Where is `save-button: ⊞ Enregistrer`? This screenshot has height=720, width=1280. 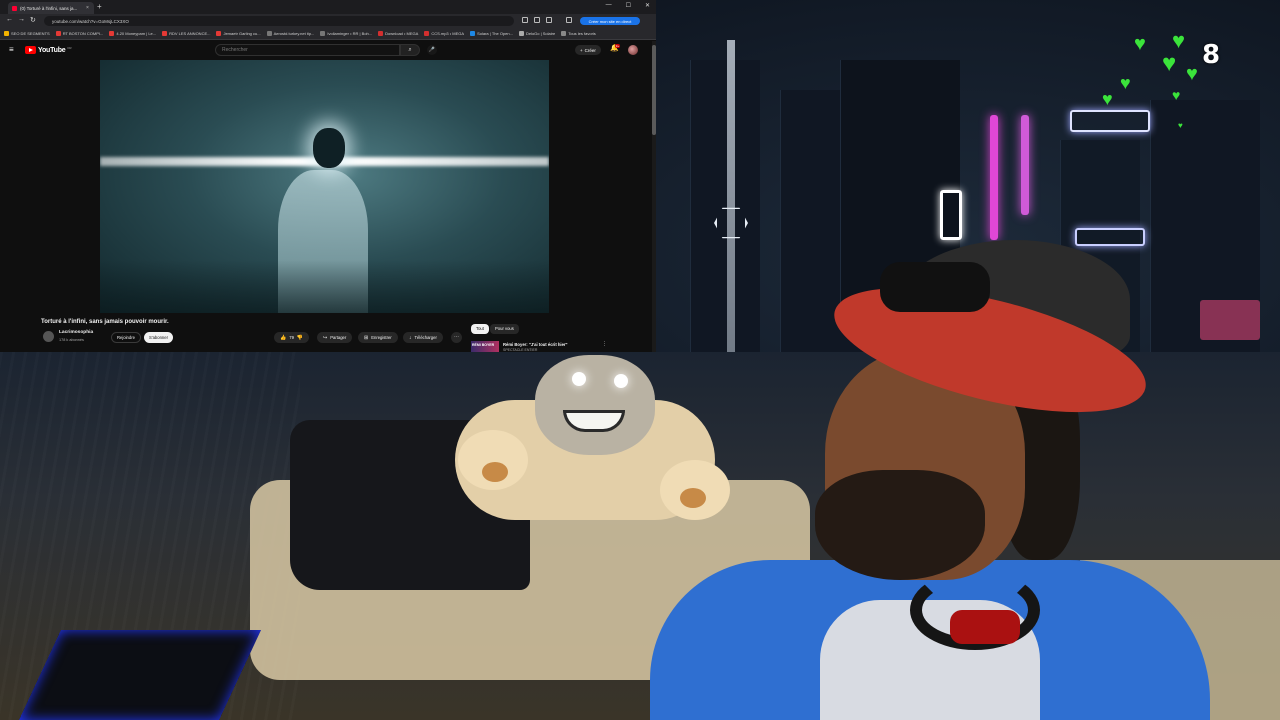 save-button: ⊞ Enregistrer is located at coordinates (378, 337).